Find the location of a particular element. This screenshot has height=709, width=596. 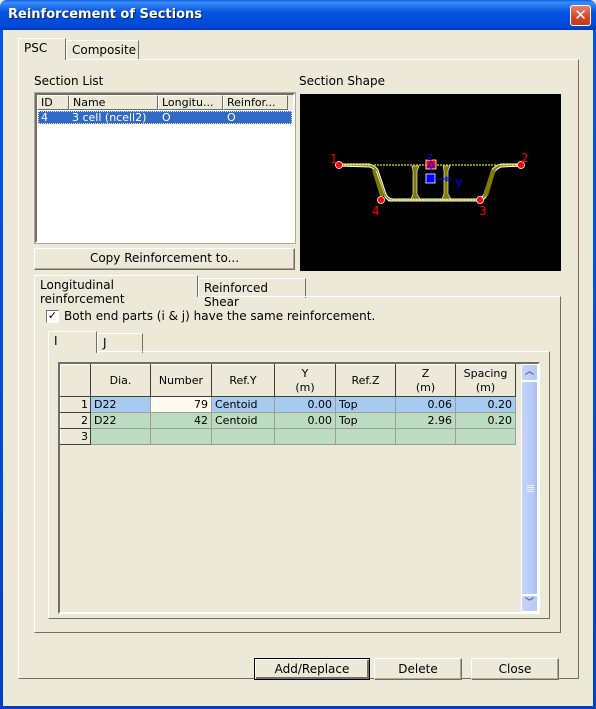

cell-y is located at coordinates (305, 436).